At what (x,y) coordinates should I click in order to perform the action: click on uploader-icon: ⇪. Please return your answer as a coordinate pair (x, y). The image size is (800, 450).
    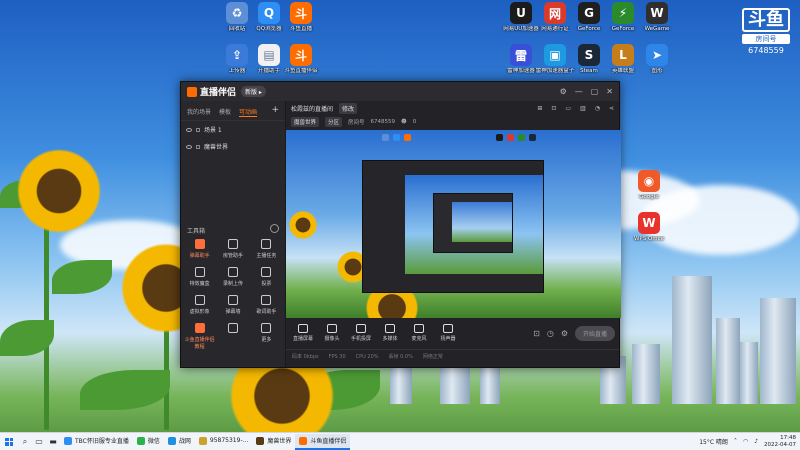
    Looking at the image, I should click on (237, 55).